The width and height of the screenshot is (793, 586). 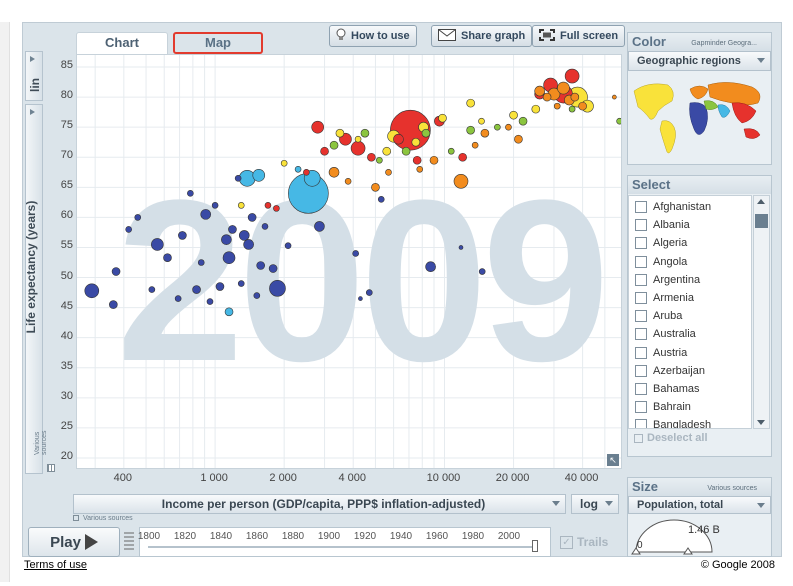 What do you see at coordinates (535, 546) in the screenshot?
I see `timeline-handle` at bounding box center [535, 546].